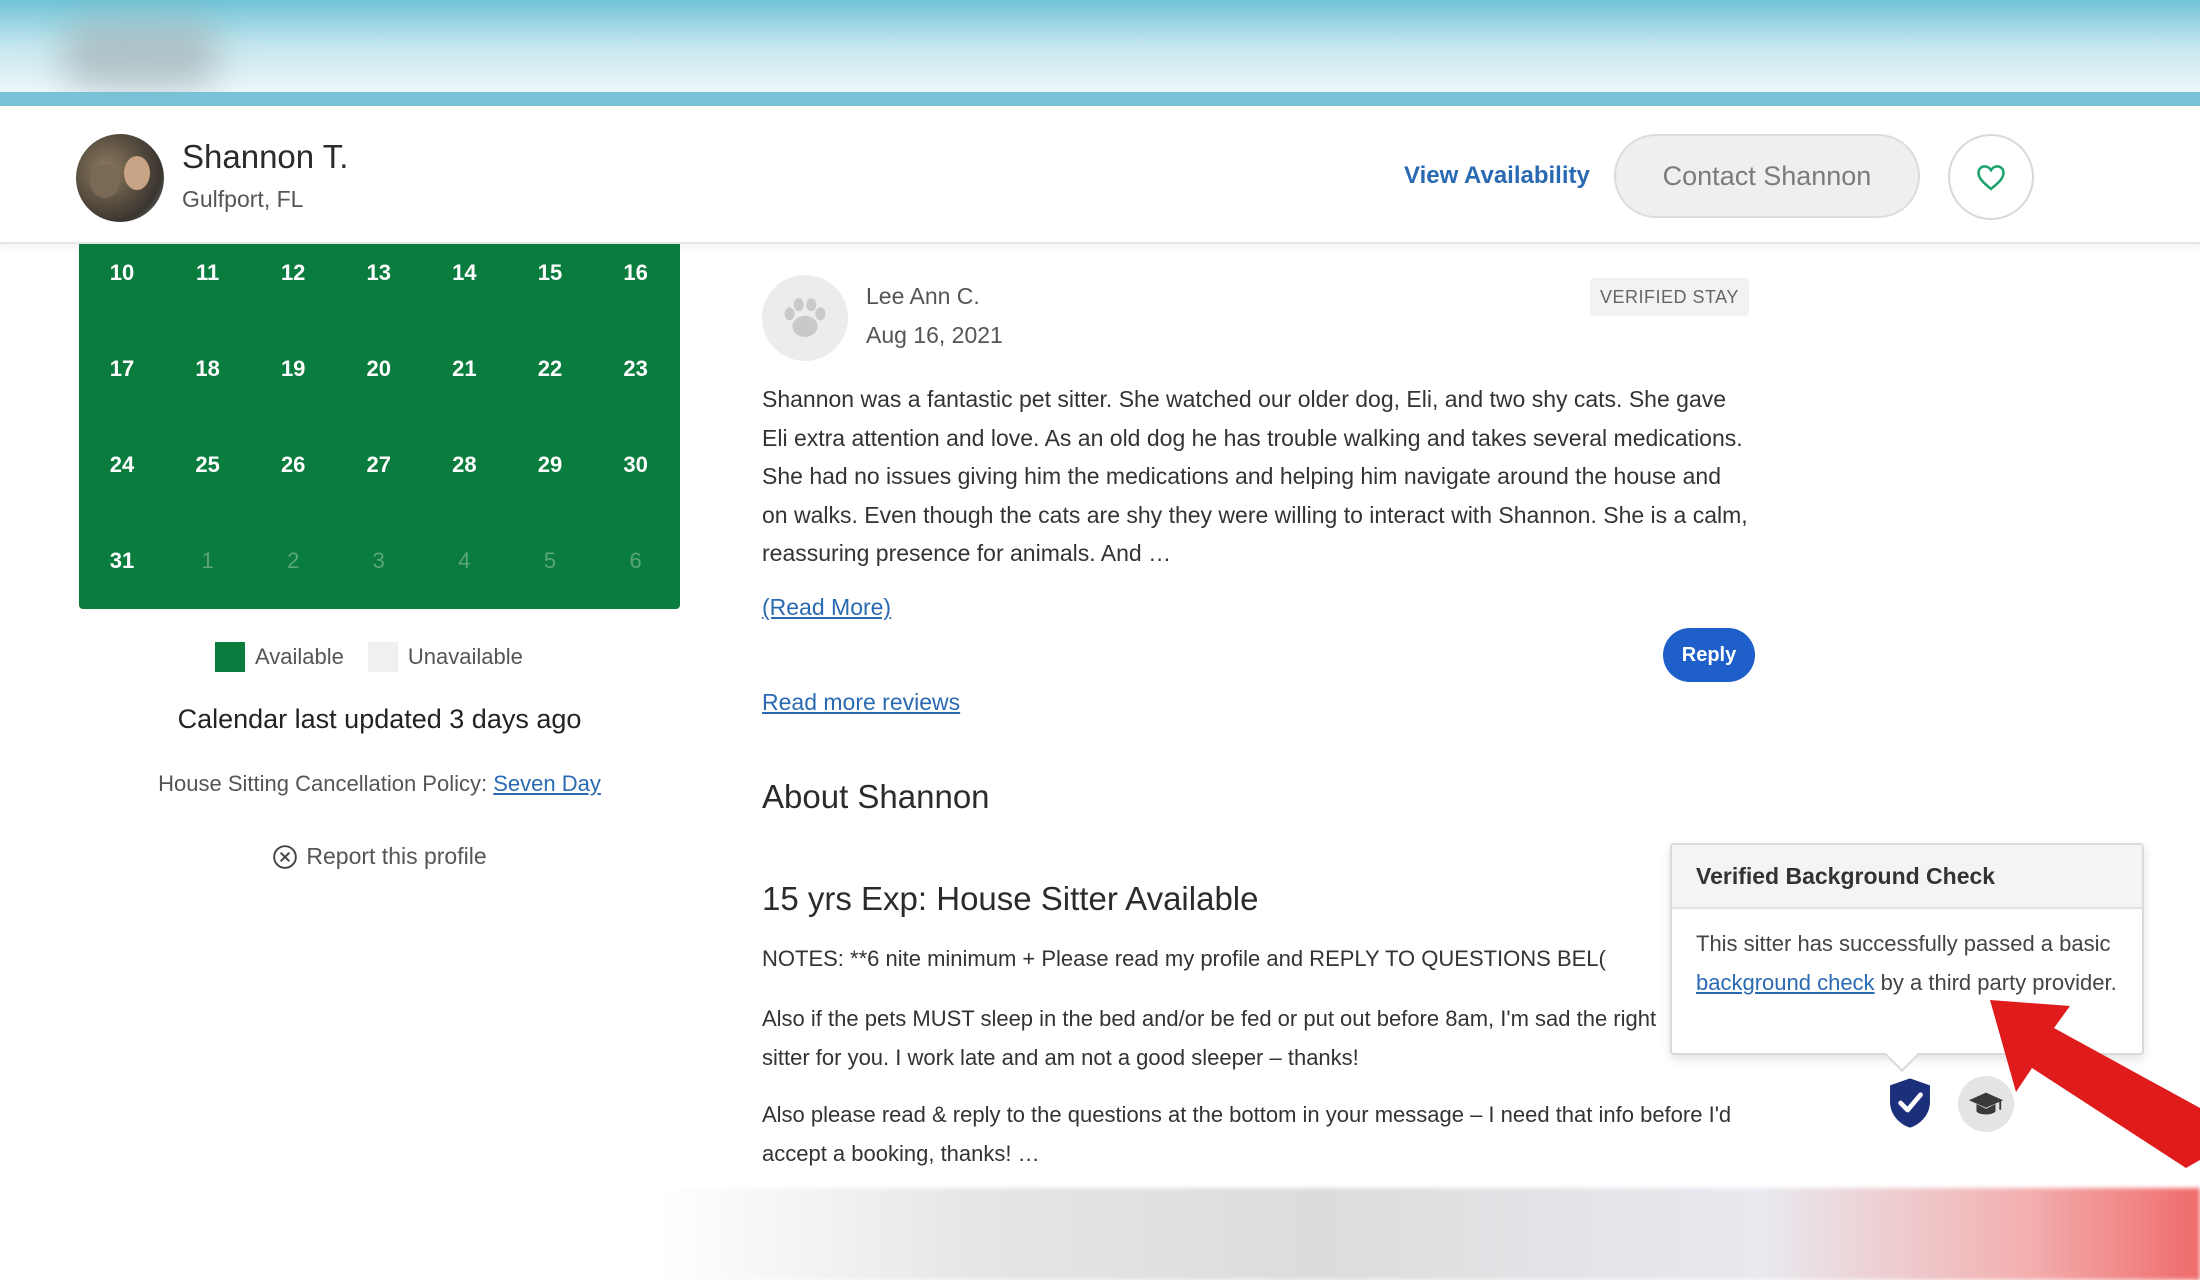 Image resolution: width=2200 pixels, height=1280 pixels. I want to click on host-name: Shannon T., so click(265, 156).